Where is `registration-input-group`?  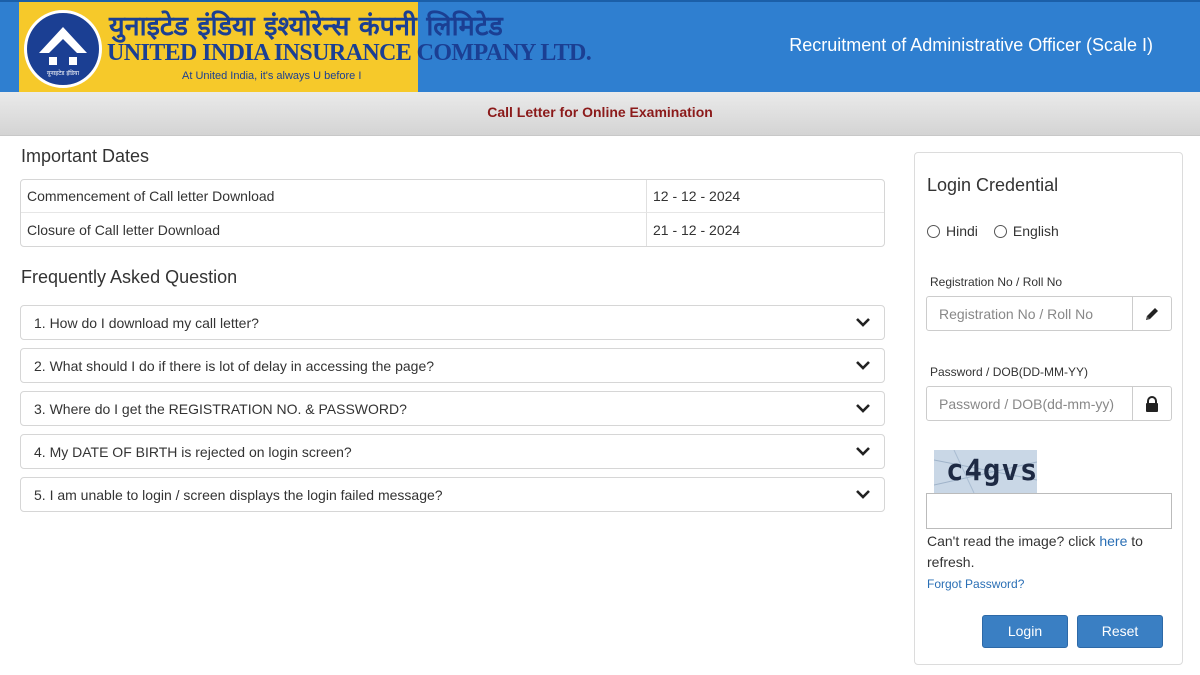
registration-input-group is located at coordinates (1049, 313).